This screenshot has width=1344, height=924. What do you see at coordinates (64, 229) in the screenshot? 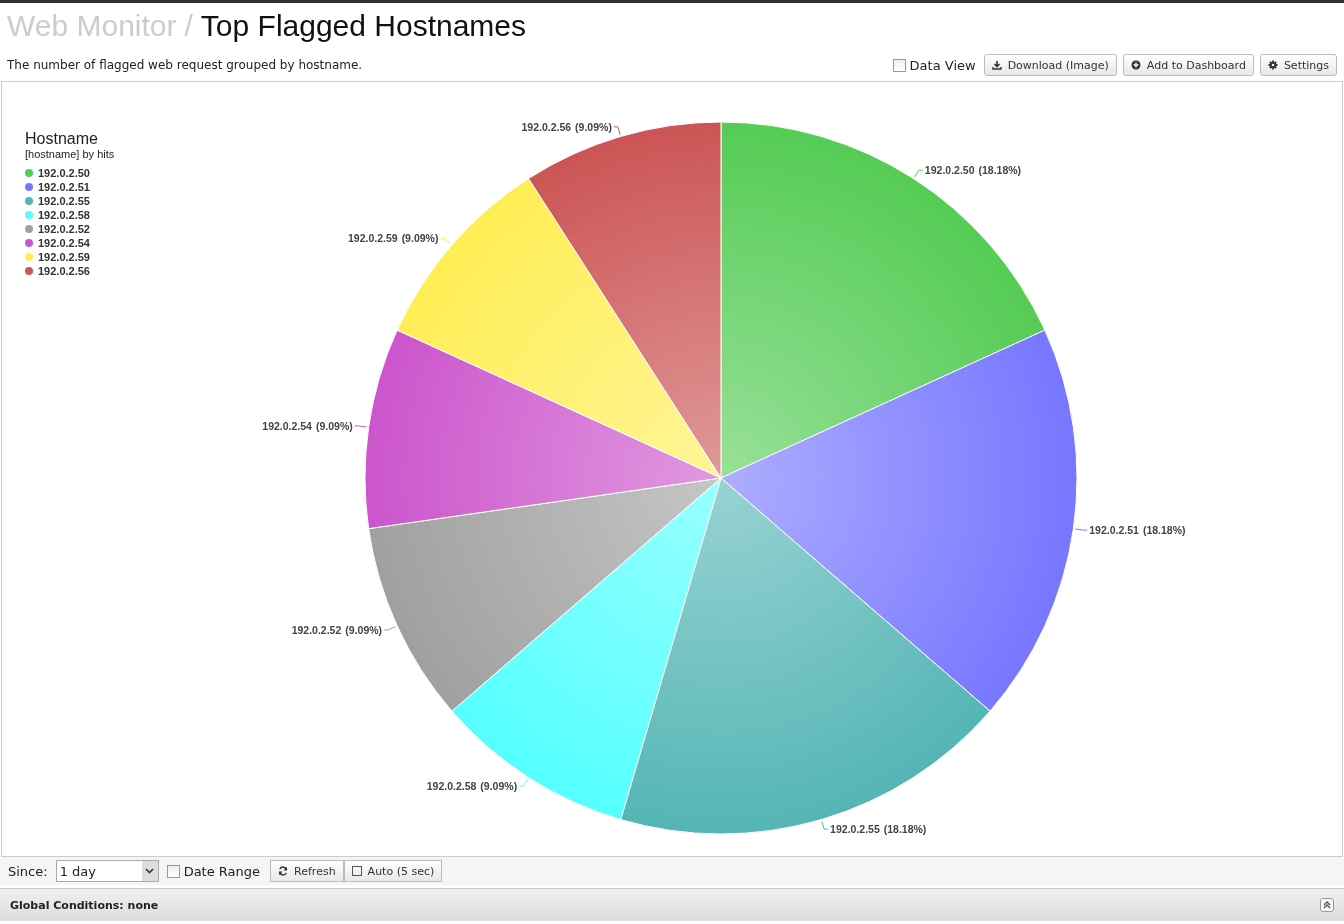
I see `legend-label: 192.0.2.52` at bounding box center [64, 229].